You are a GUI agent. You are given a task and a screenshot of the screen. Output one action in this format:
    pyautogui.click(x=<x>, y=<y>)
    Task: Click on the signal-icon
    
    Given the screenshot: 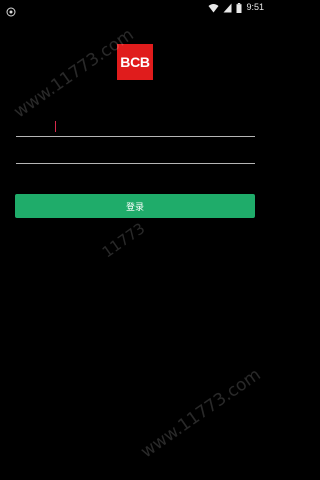 What is the action you would take?
    pyautogui.click(x=227, y=8)
    